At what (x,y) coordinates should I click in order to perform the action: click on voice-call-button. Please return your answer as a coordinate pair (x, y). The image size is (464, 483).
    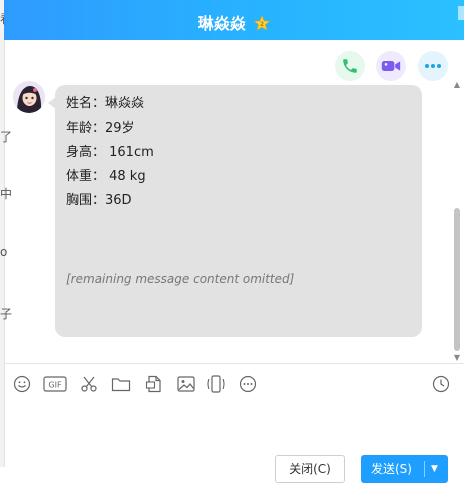
    Looking at the image, I should click on (350, 66).